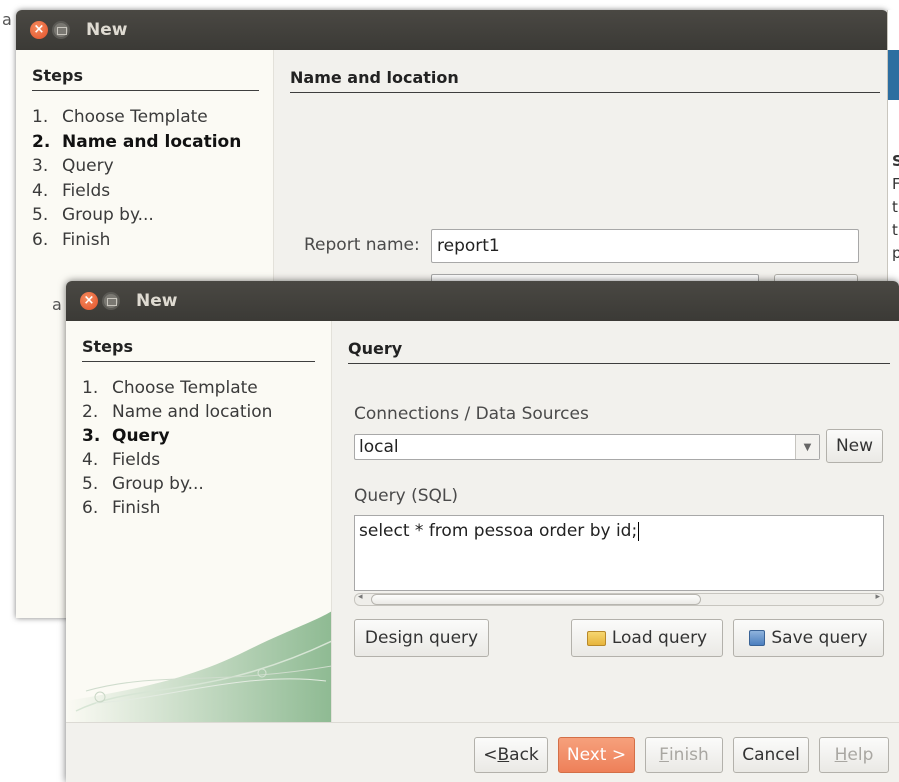 This screenshot has height=782, width=899. I want to click on finish-button: Finish, so click(684, 755).